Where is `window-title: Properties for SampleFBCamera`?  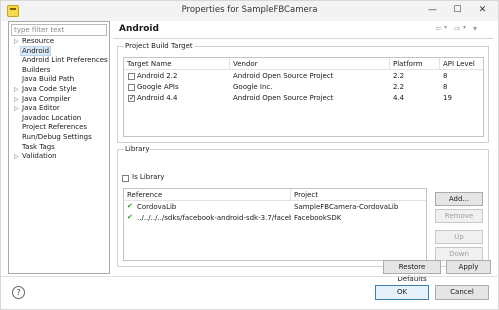
window-title: Properties for SampleFBCamera is located at coordinates (249, 10).